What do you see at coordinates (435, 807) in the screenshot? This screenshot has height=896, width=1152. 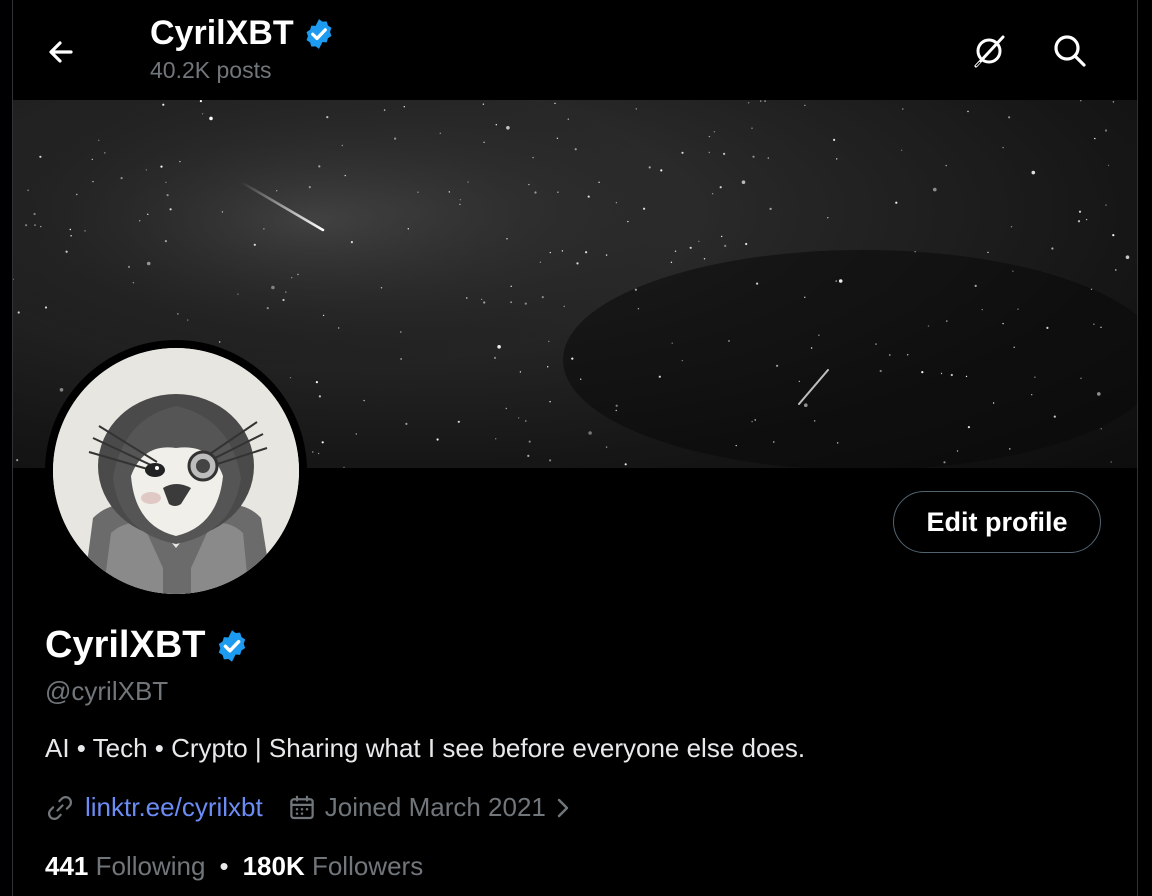 I see `joined-date: Joined March 2021` at bounding box center [435, 807].